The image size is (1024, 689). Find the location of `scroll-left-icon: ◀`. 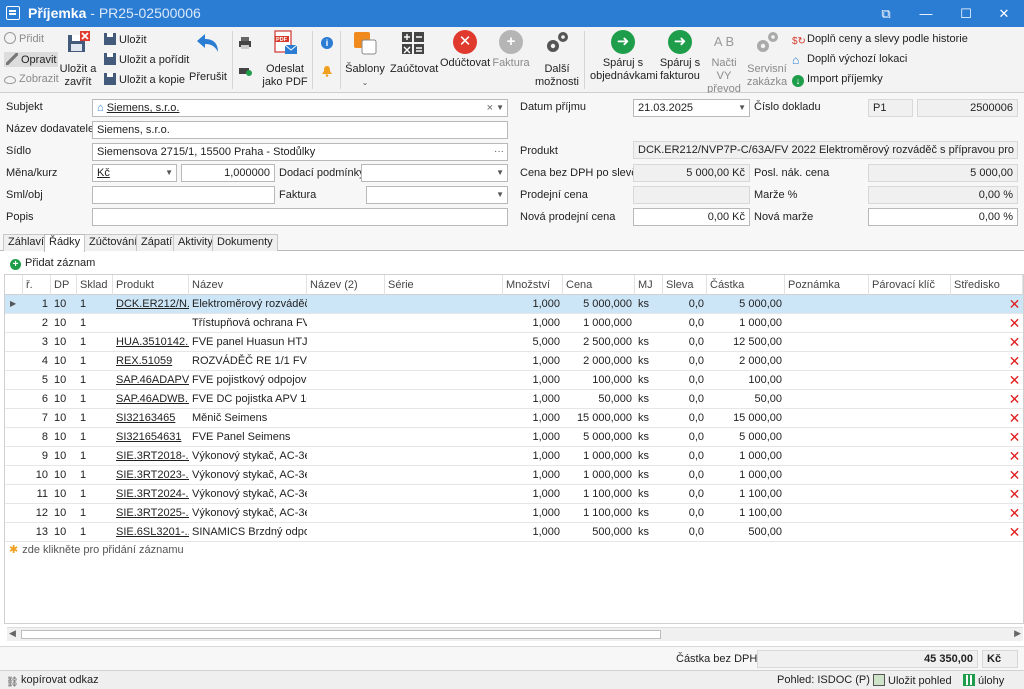

scroll-left-icon: ◀ is located at coordinates (12, 633).